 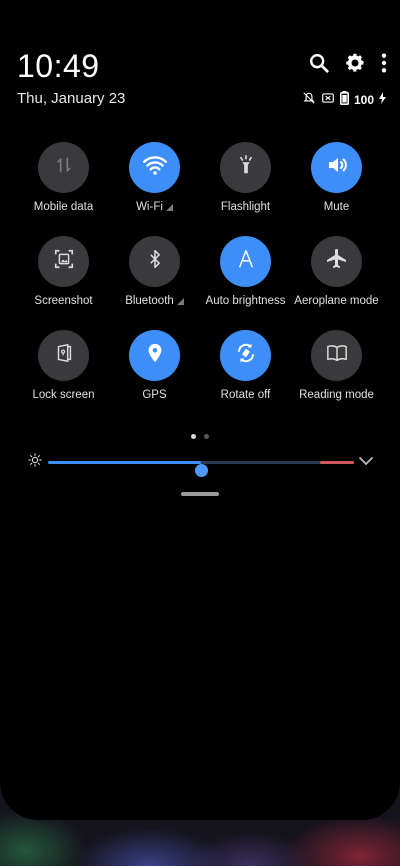 What do you see at coordinates (319, 63) in the screenshot?
I see `search-icon` at bounding box center [319, 63].